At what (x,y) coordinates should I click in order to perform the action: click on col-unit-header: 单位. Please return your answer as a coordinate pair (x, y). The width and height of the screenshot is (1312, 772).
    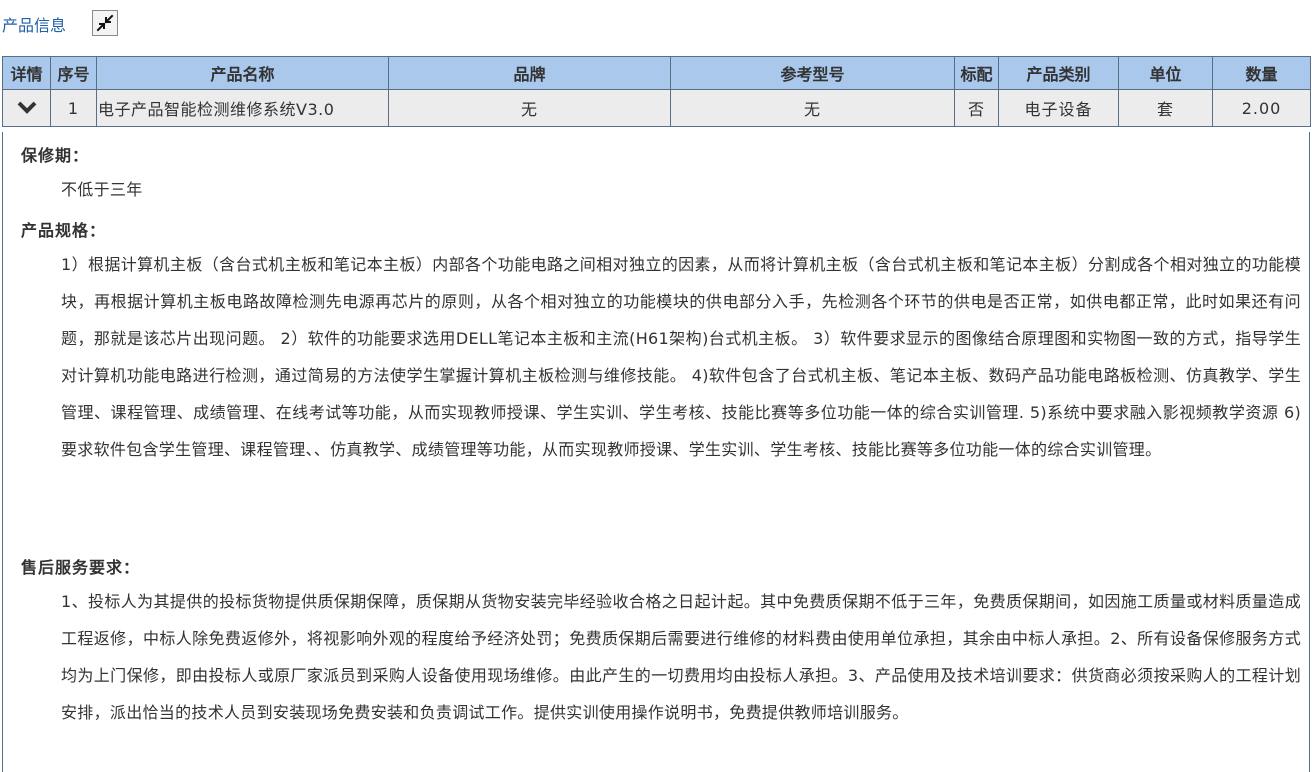
    Looking at the image, I should click on (1165, 73).